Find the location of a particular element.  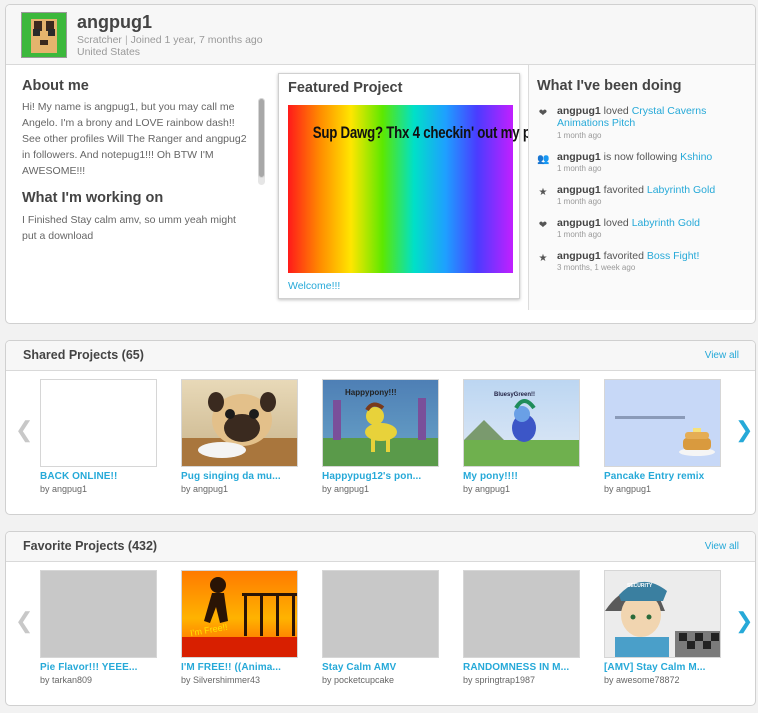

location: United States is located at coordinates (109, 52).